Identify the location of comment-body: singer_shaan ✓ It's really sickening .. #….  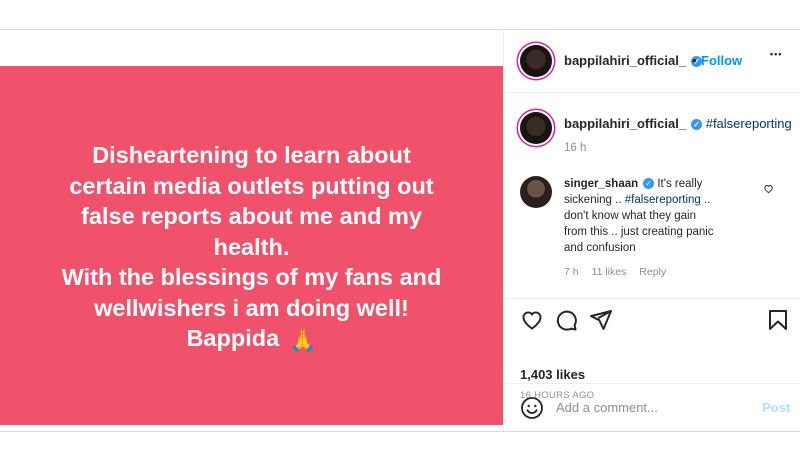
(639, 216).